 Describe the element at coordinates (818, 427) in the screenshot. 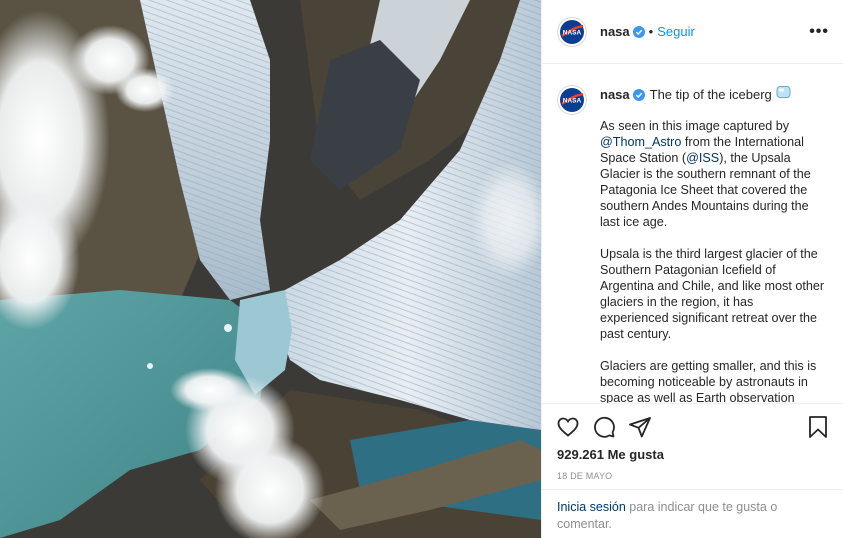

I see `bookmark-icon` at that location.